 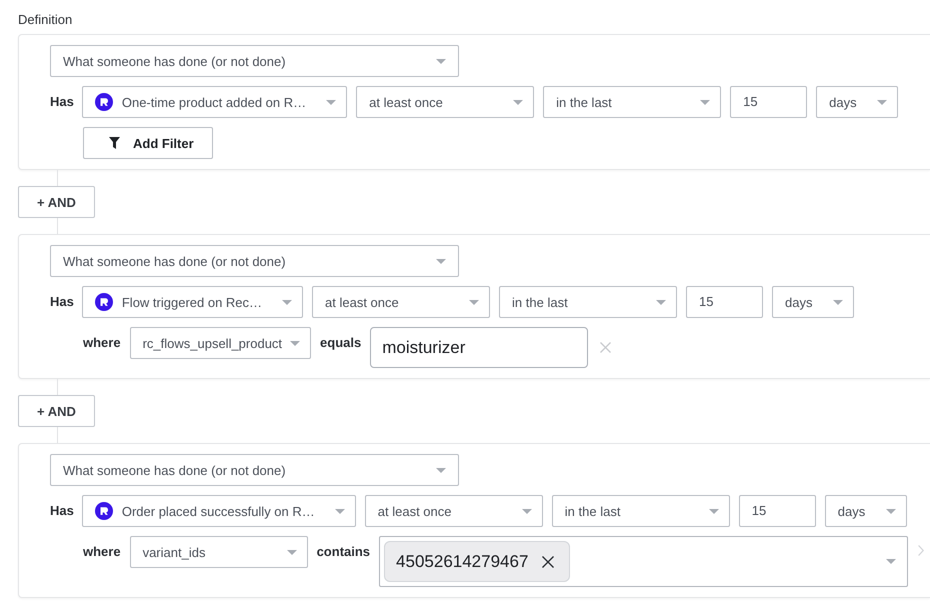 What do you see at coordinates (148, 143) in the screenshot?
I see `add-filter-button: Add Filter` at bounding box center [148, 143].